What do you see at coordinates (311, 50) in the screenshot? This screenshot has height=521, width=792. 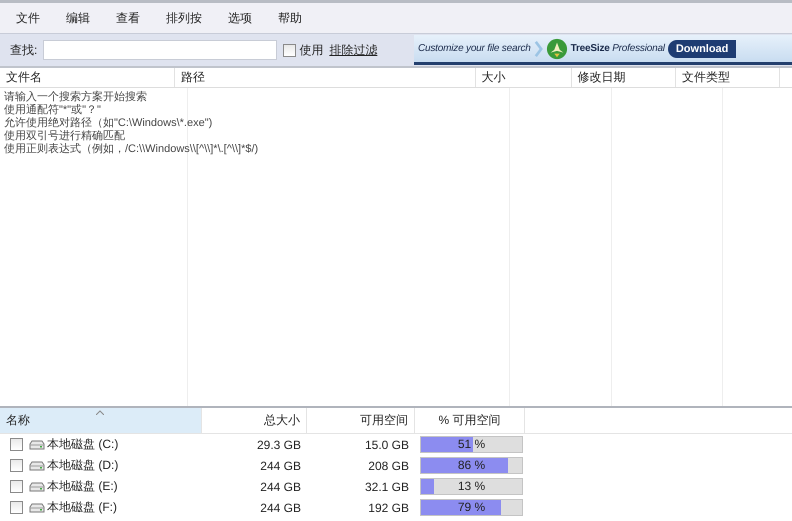 I see `checkbox-label: 使用` at bounding box center [311, 50].